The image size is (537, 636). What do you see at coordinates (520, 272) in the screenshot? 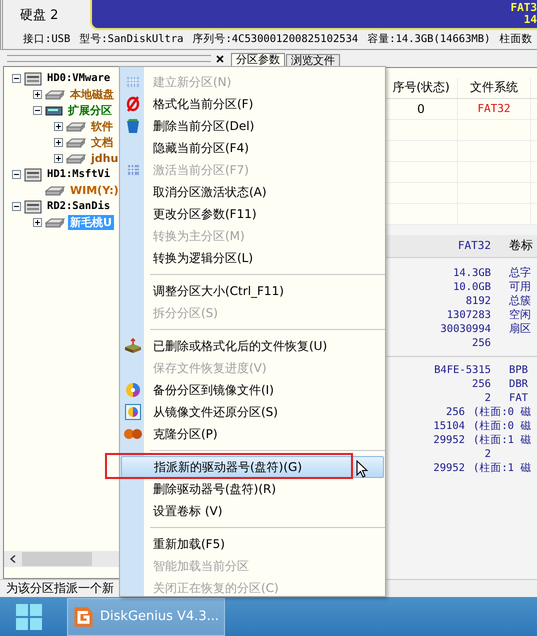
I see `field-label: 总字` at bounding box center [520, 272].